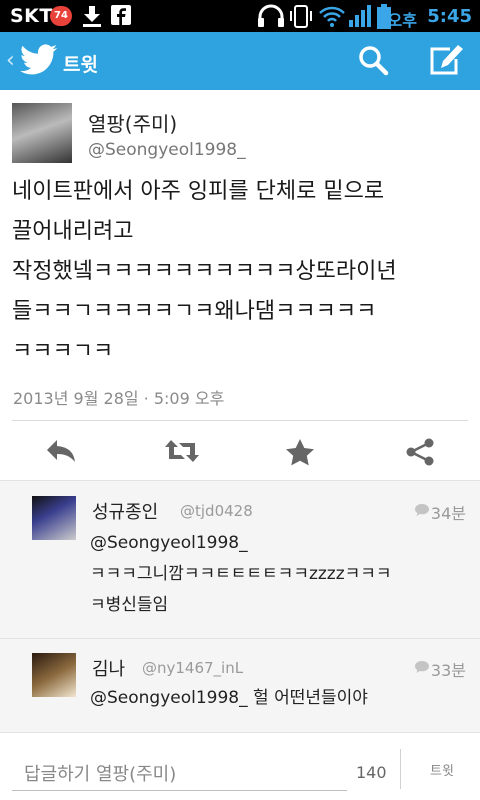 The image size is (480, 800). I want to click on reply-compose-bar: 답글하기 열팡(주미) 140 트윗, so click(240, 766).